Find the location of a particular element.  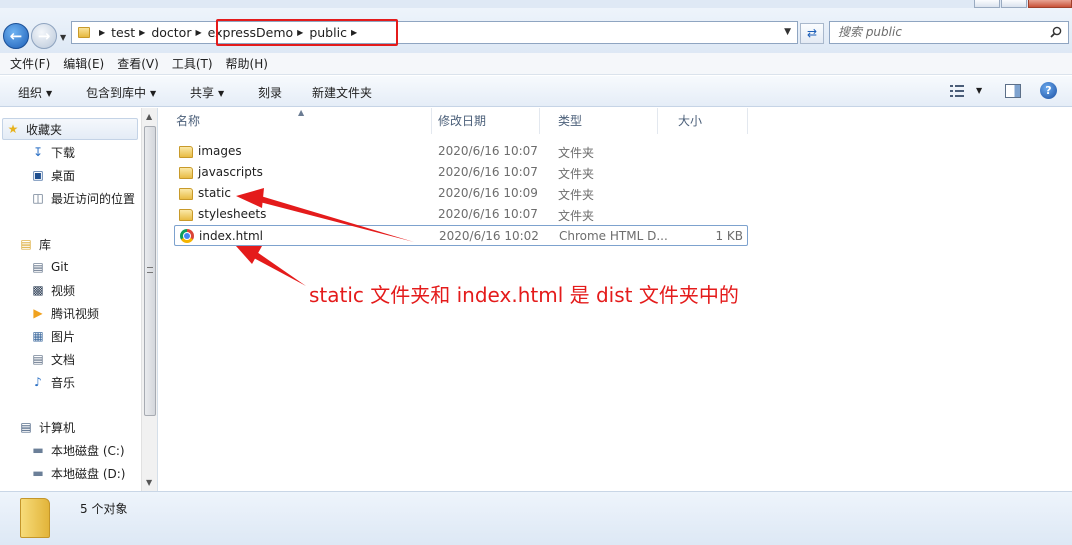

file-name: images is located at coordinates (220, 151).